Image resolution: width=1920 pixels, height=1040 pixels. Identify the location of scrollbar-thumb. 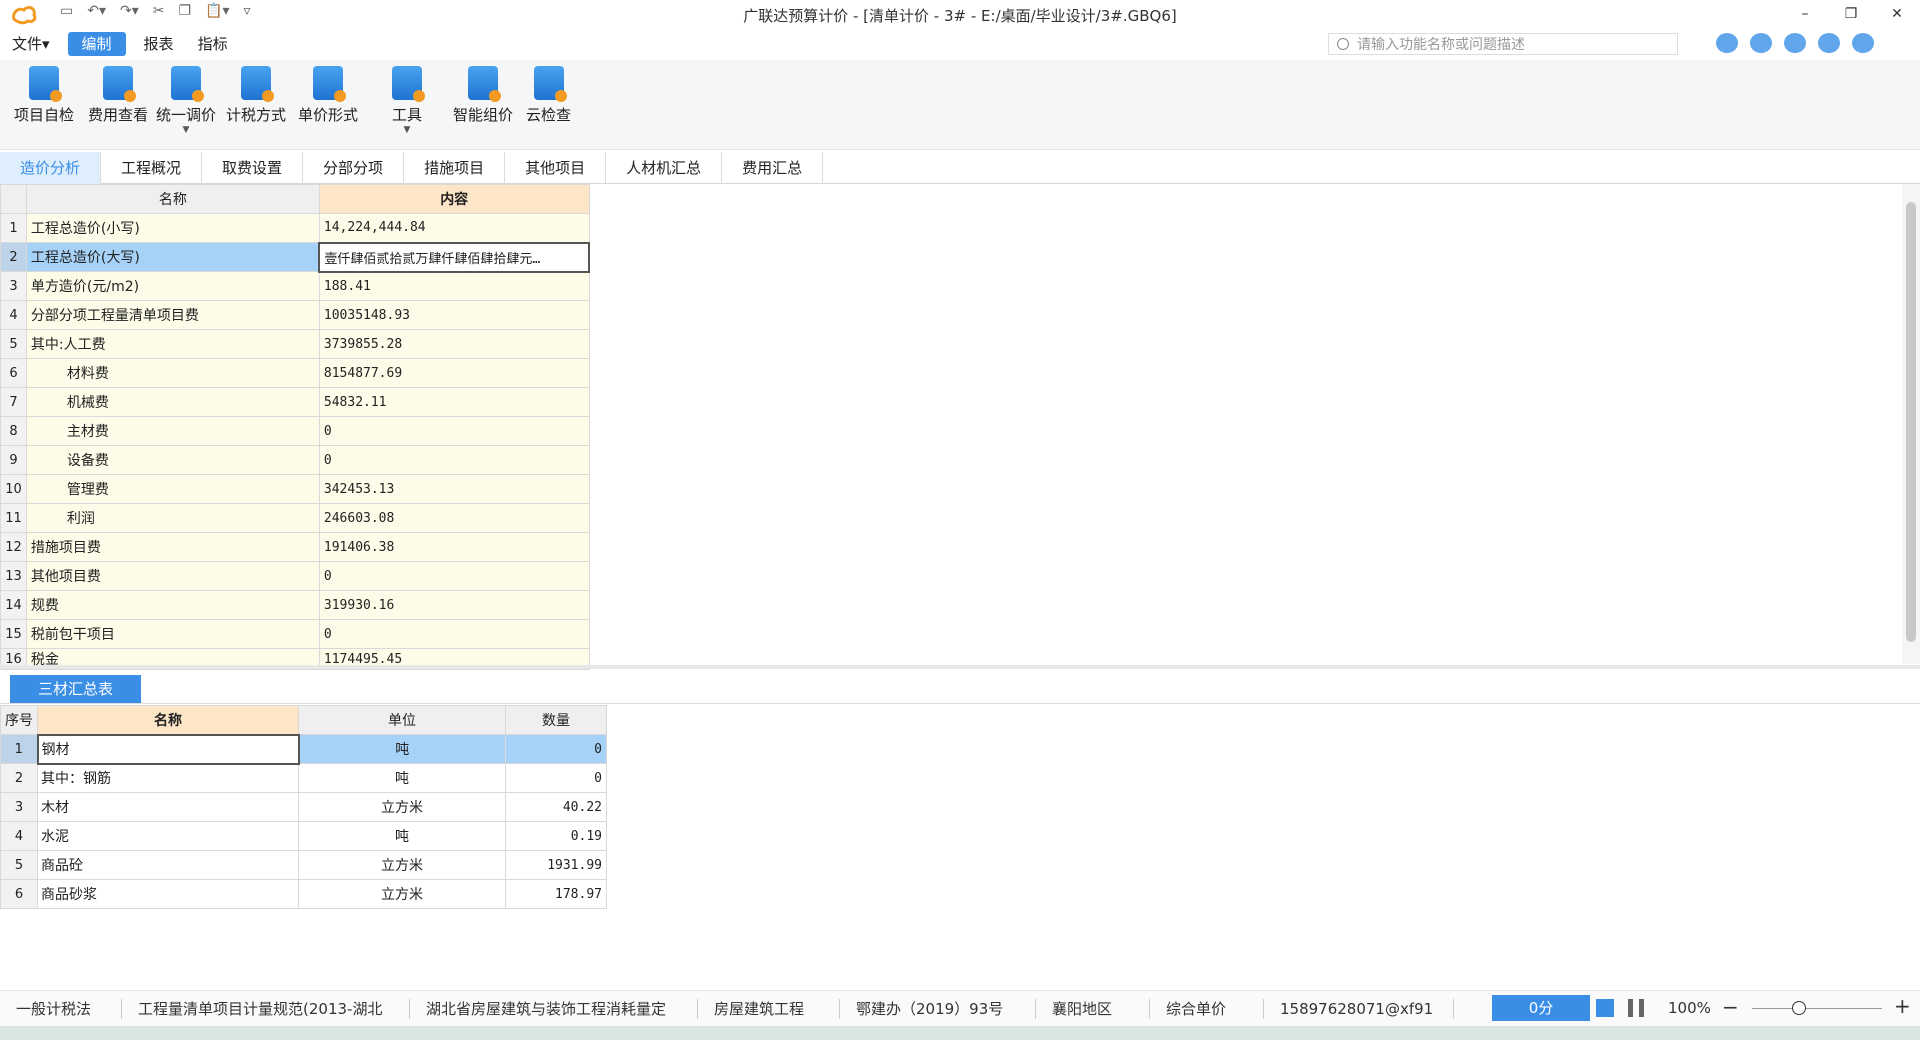
(1911, 422).